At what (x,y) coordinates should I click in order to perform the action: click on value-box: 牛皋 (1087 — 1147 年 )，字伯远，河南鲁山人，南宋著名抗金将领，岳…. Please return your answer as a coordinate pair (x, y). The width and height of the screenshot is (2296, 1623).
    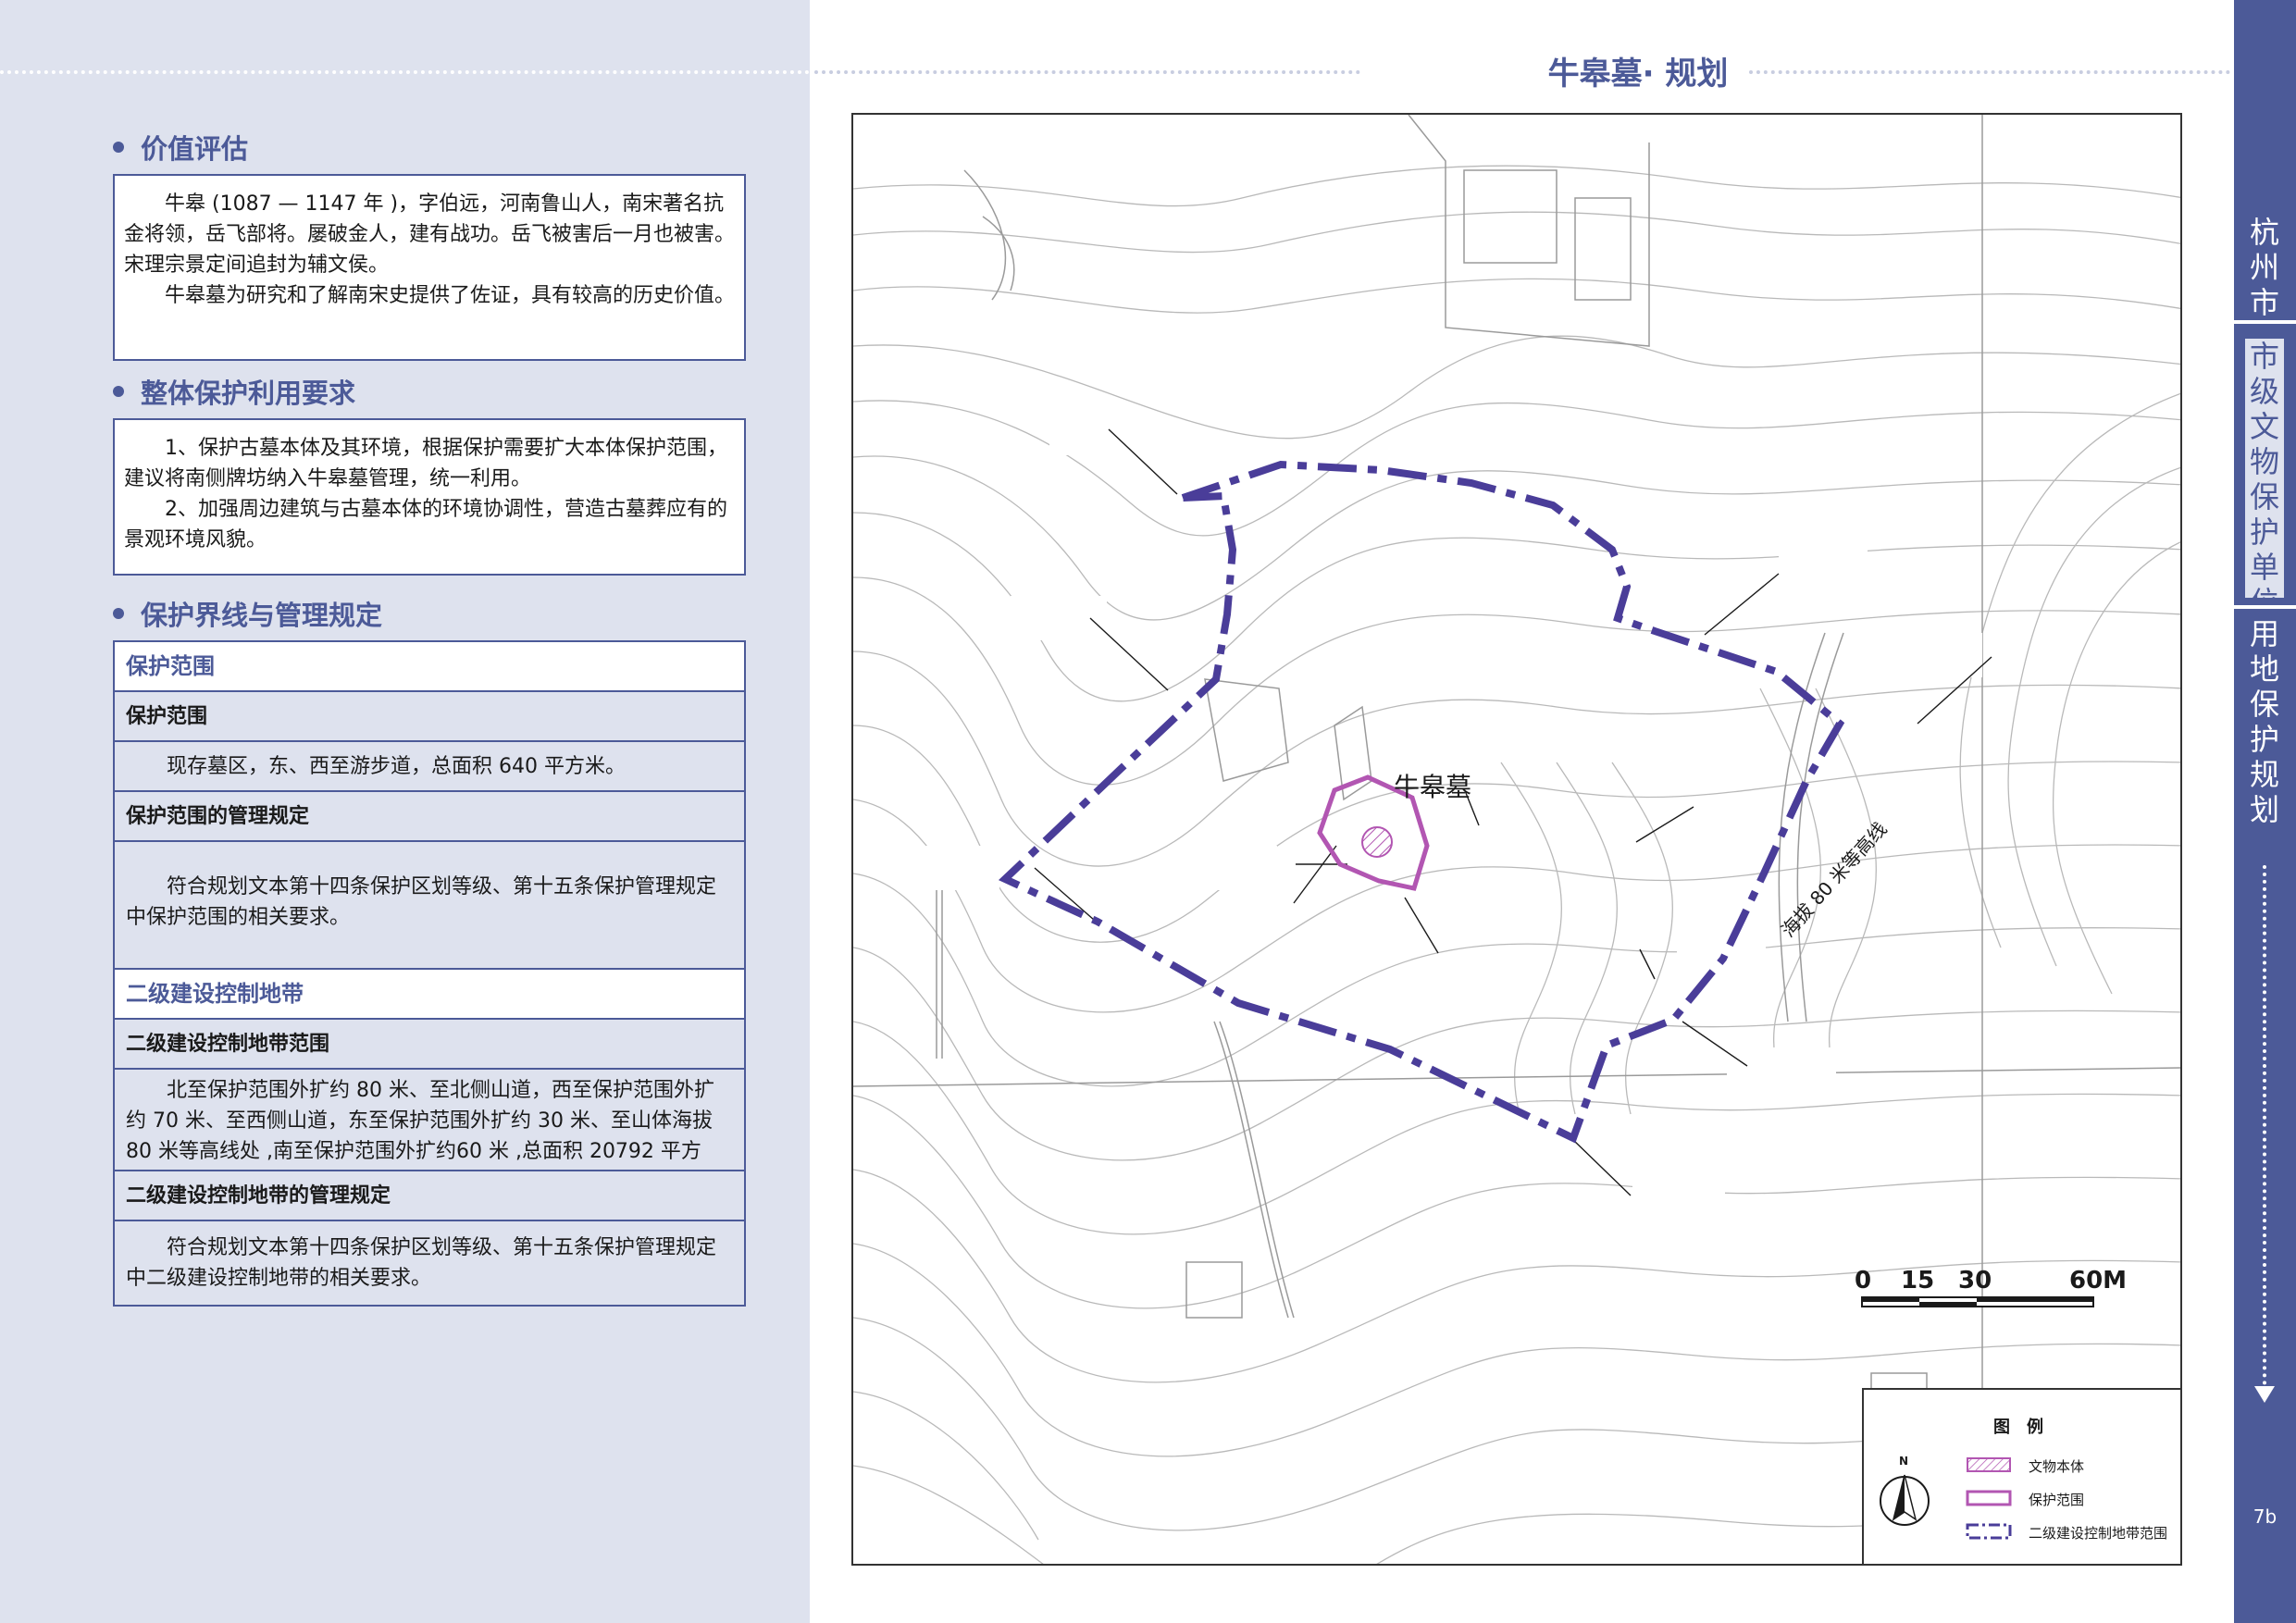
    Looking at the image, I should click on (430, 267).